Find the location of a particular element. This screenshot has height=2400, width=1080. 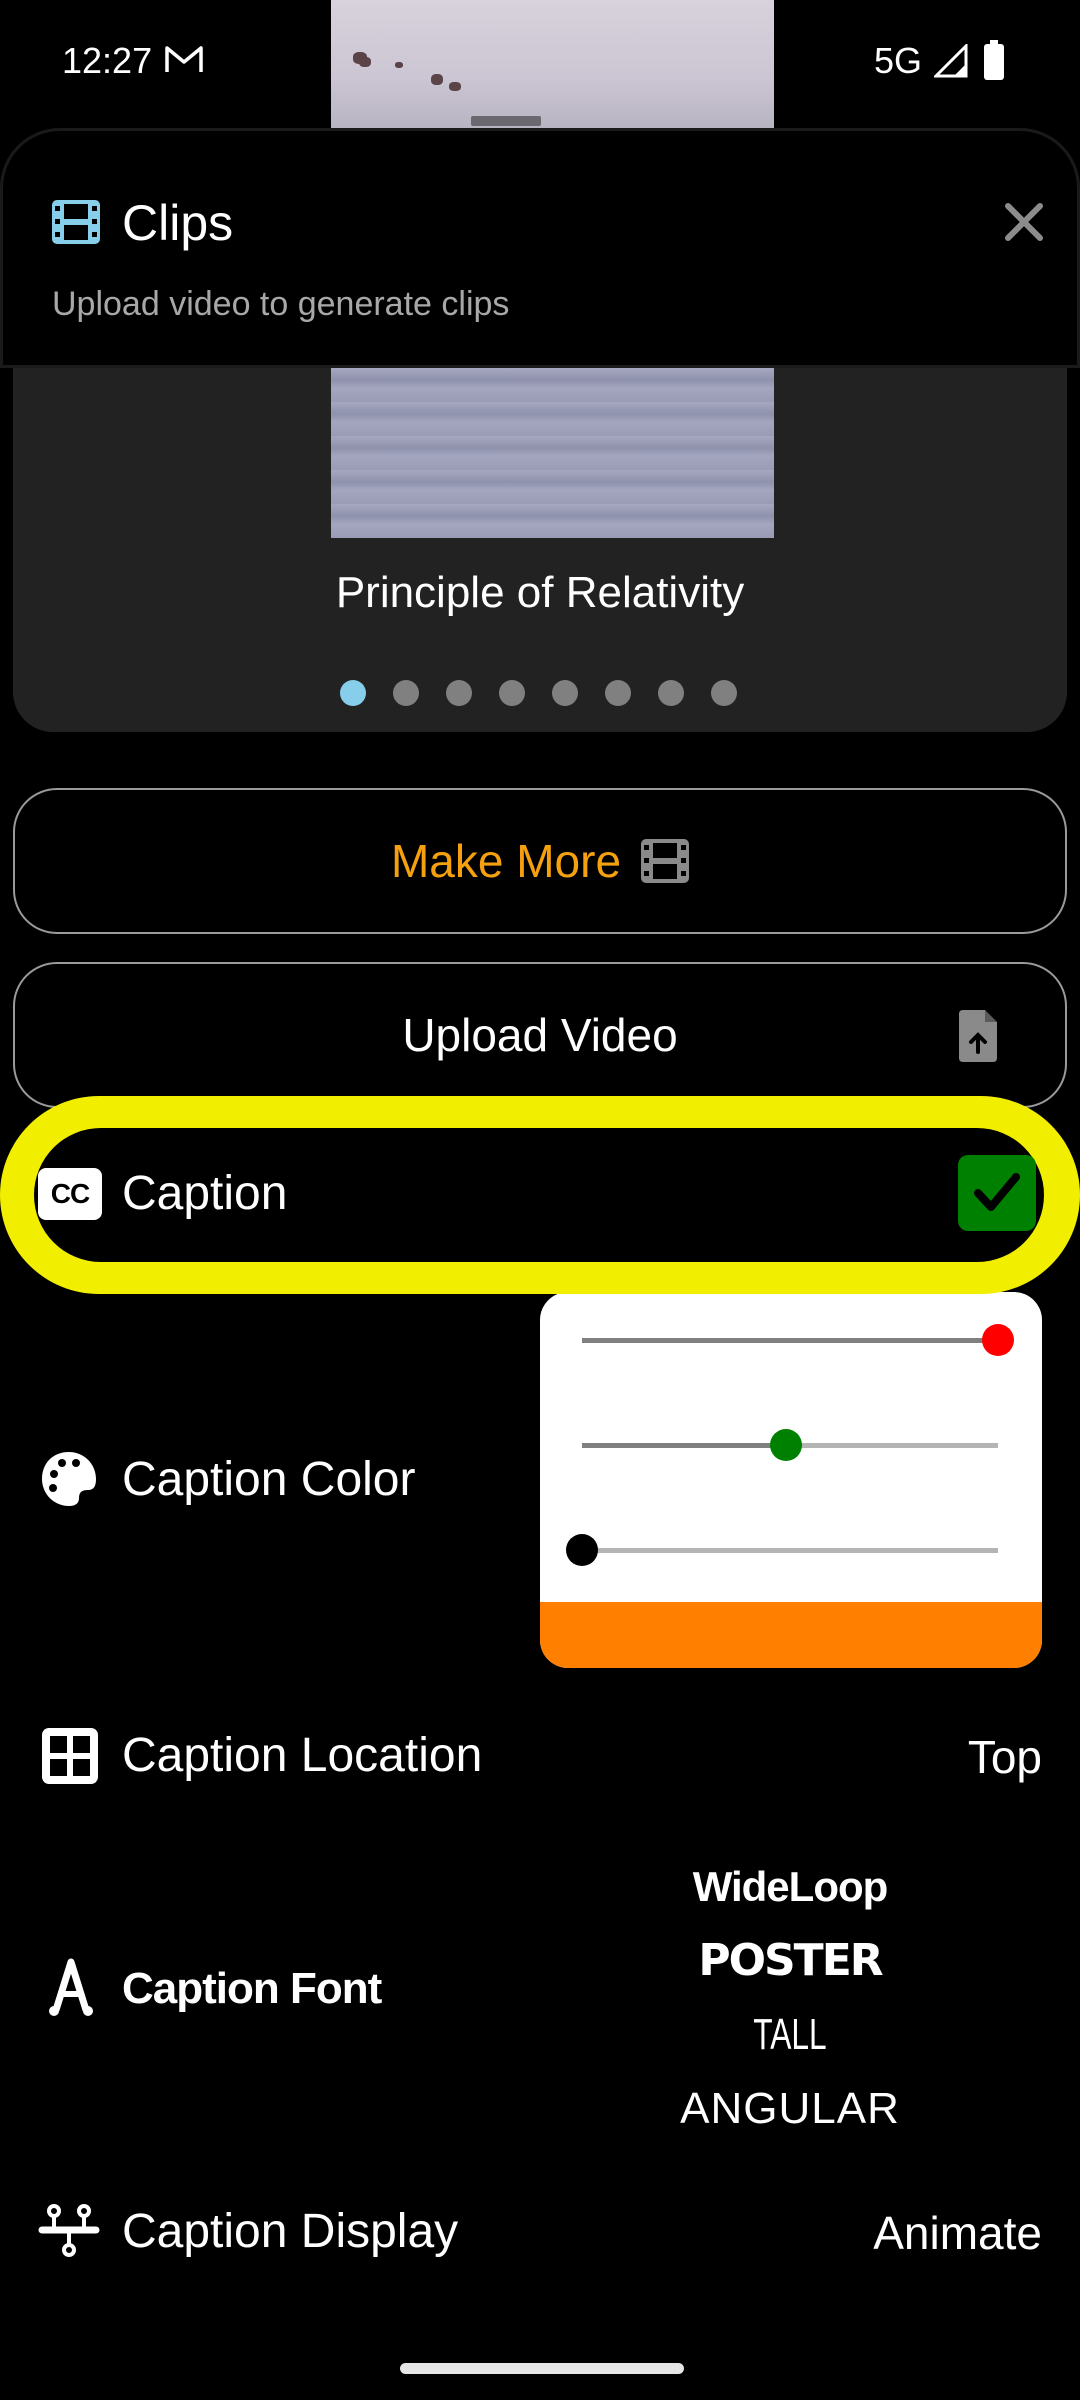

gmail-icon is located at coordinates (184, 59).